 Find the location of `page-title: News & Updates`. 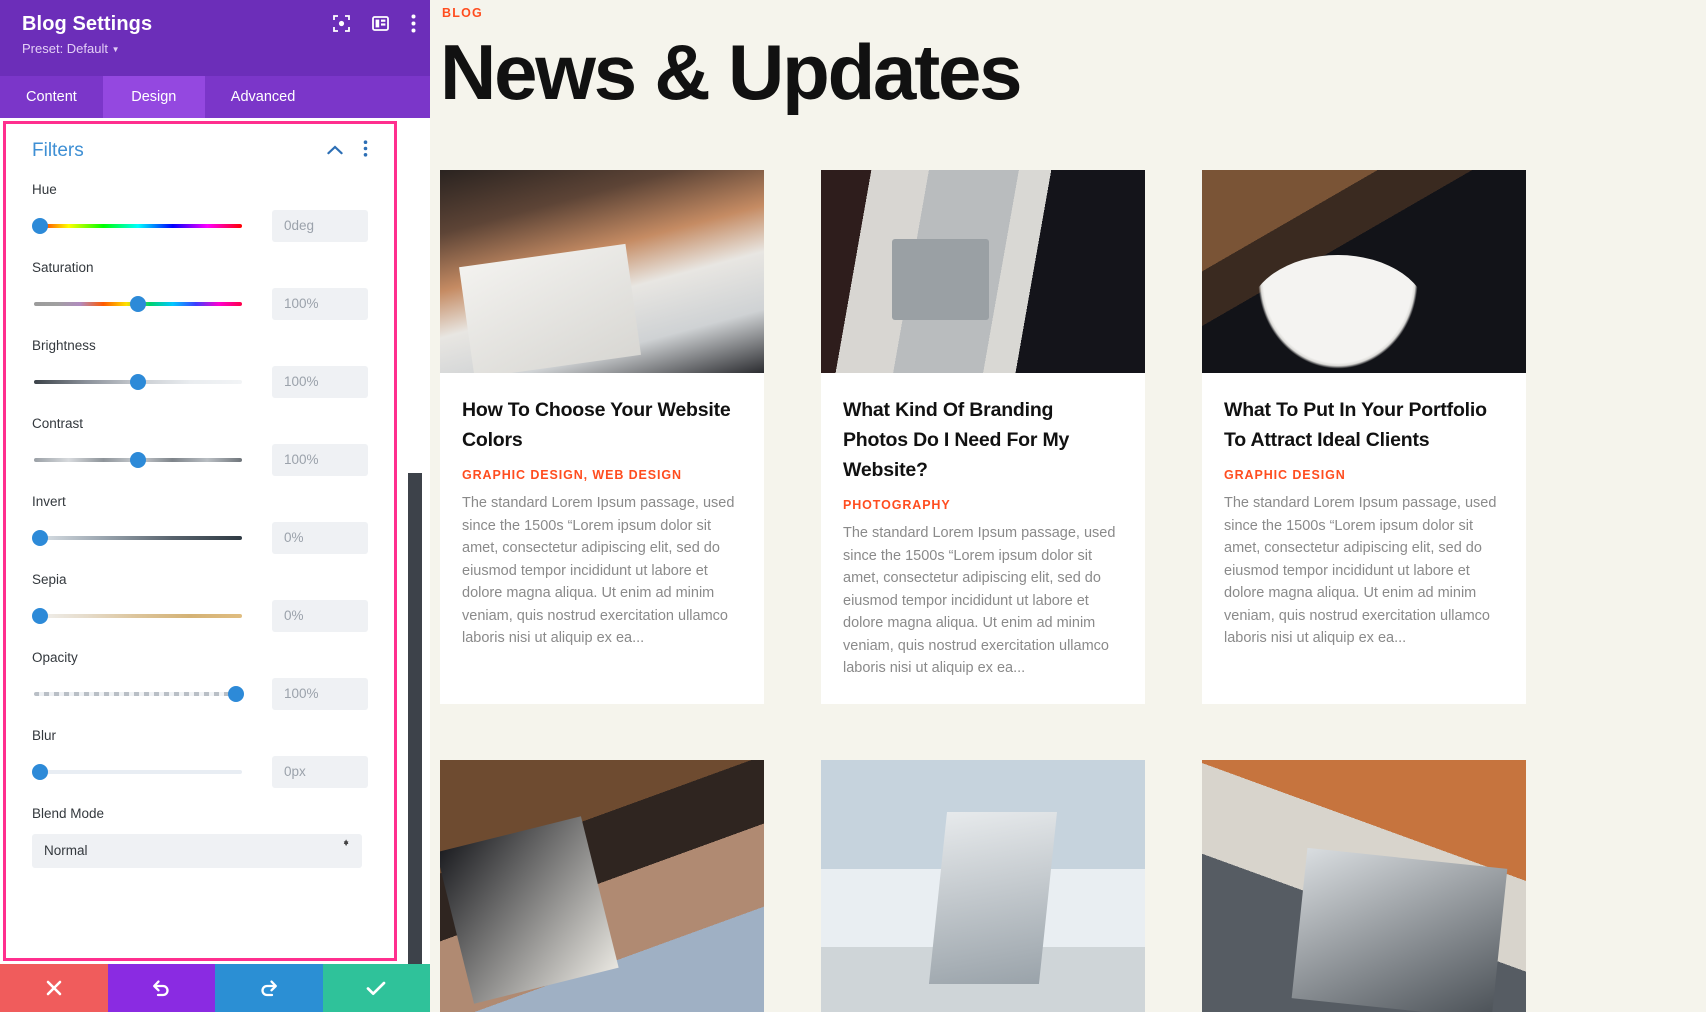

page-title: News & Updates is located at coordinates (731, 72).